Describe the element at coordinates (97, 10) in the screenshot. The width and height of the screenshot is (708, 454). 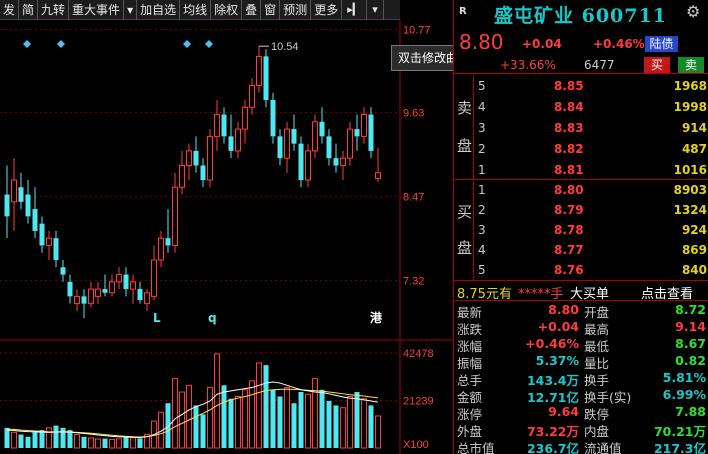
I see `toolbar-major-events-button: 重大事件` at that location.